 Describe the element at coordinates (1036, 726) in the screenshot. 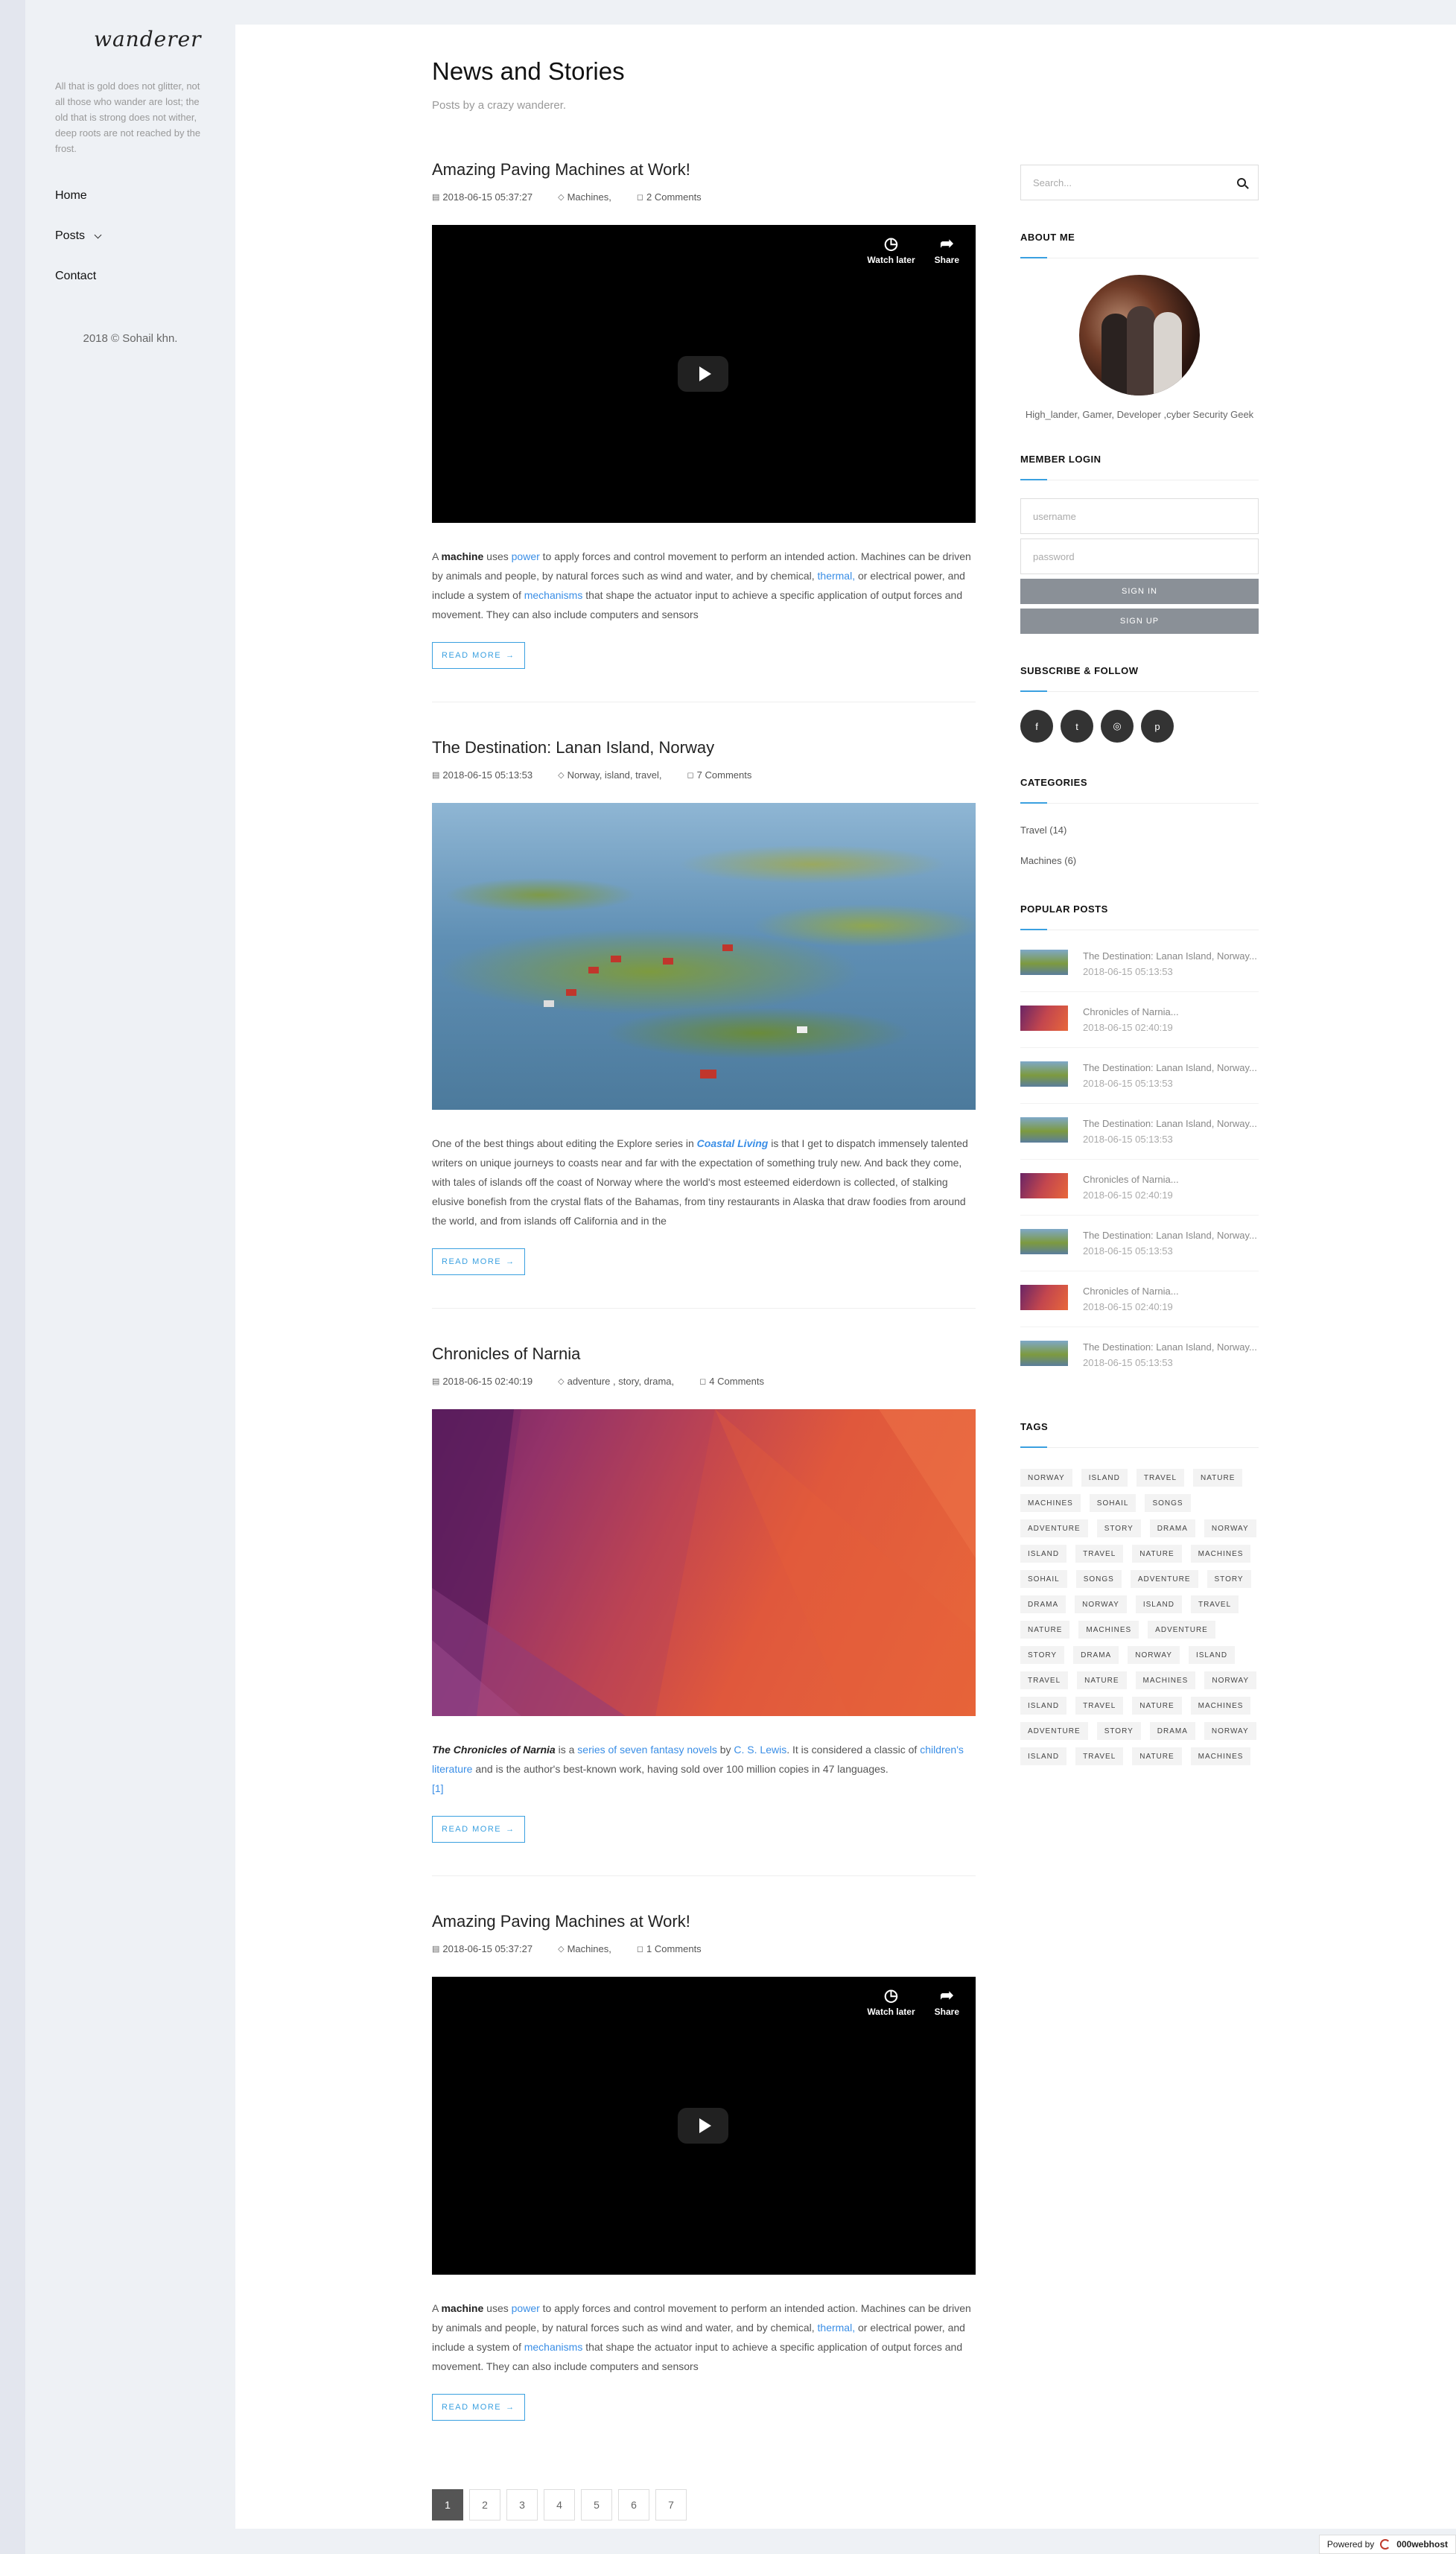

I see `facebook-icon: f` at that location.